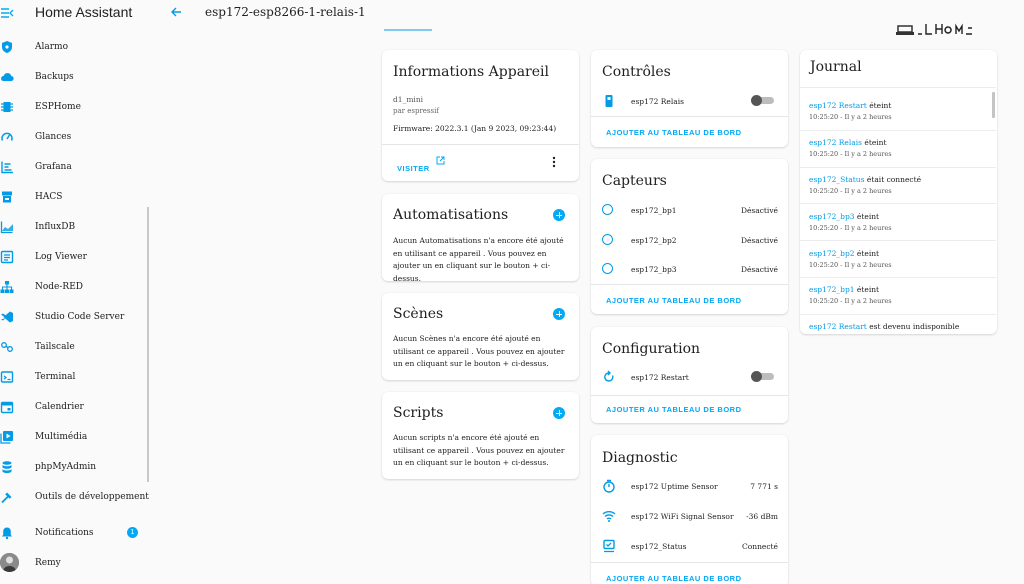  I want to click on sidebar-item-user: Remy, so click(75, 564).